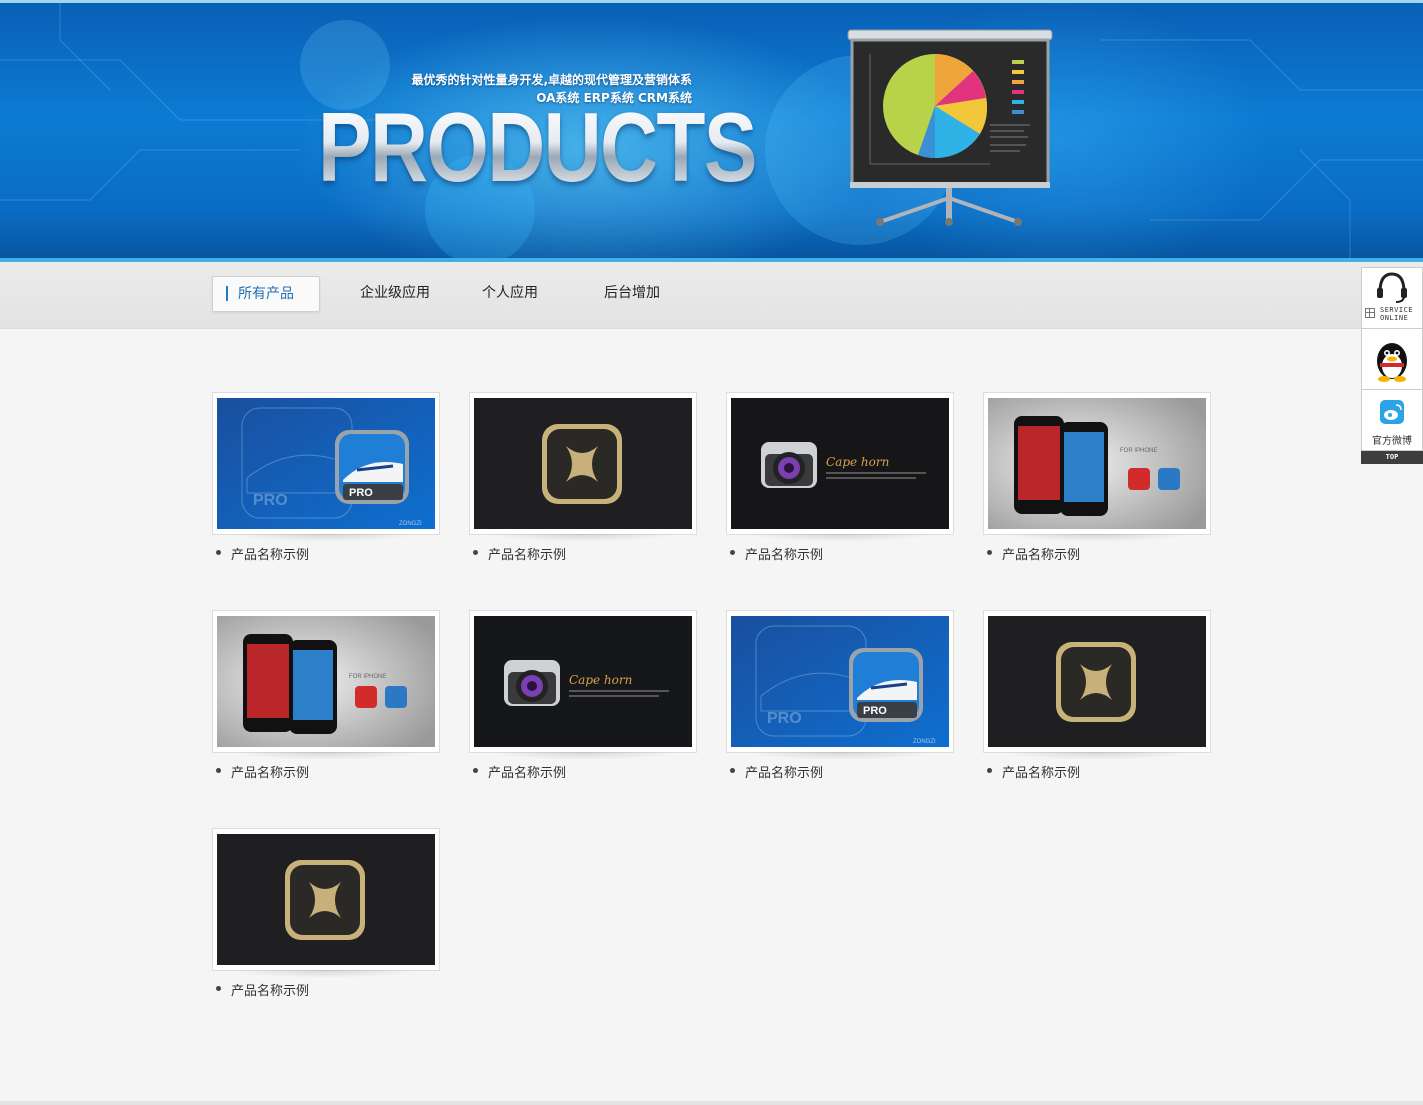  Describe the element at coordinates (227, 293) in the screenshot. I see `active-tab-indicator` at that location.